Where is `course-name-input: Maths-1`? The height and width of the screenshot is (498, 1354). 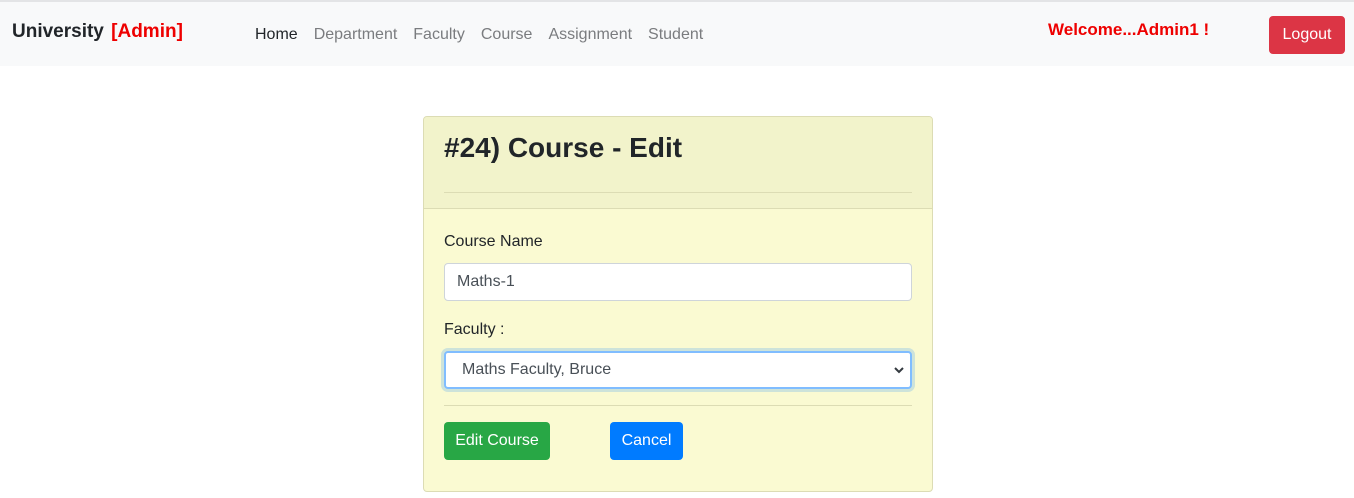
course-name-input: Maths-1 is located at coordinates (678, 282).